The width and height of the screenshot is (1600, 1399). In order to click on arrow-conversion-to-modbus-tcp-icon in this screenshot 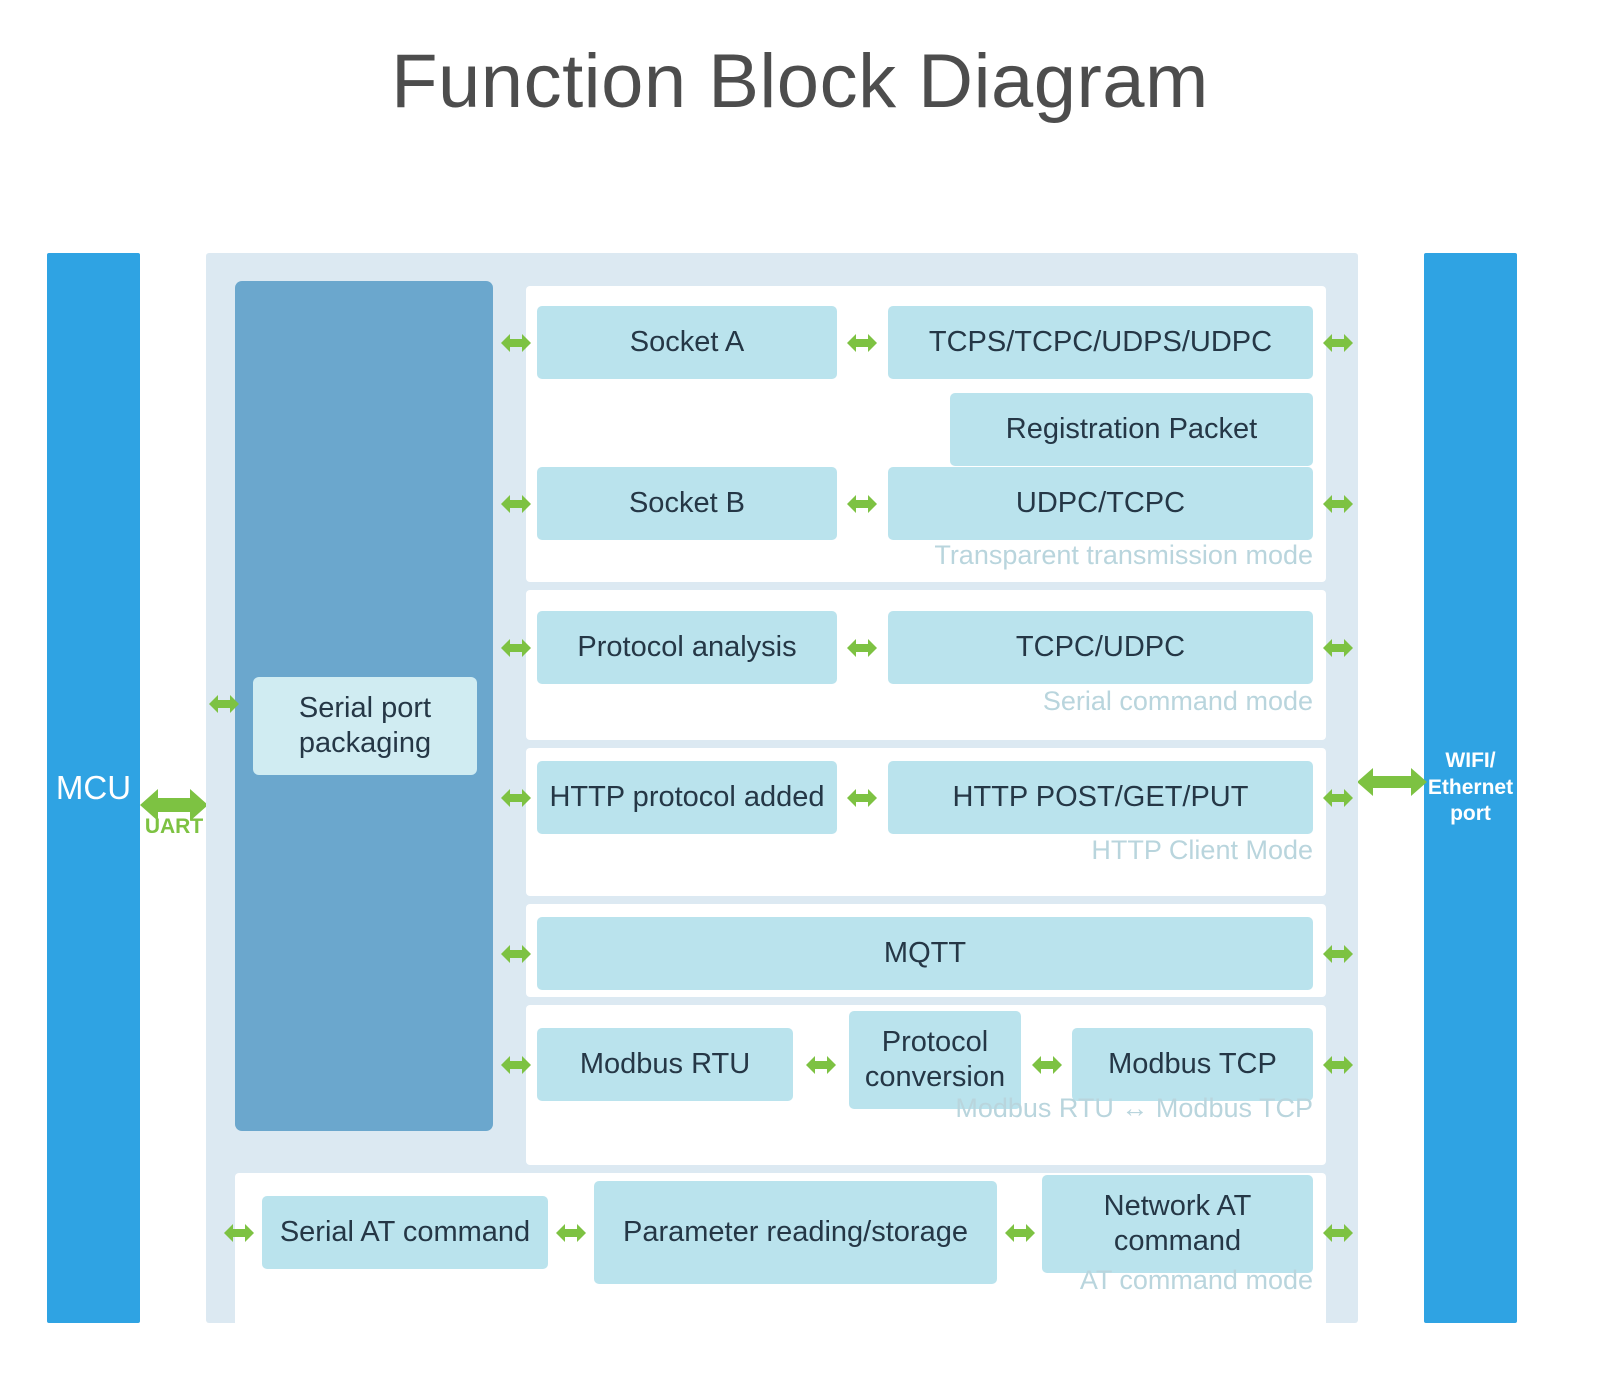, I will do `click(1047, 1065)`.